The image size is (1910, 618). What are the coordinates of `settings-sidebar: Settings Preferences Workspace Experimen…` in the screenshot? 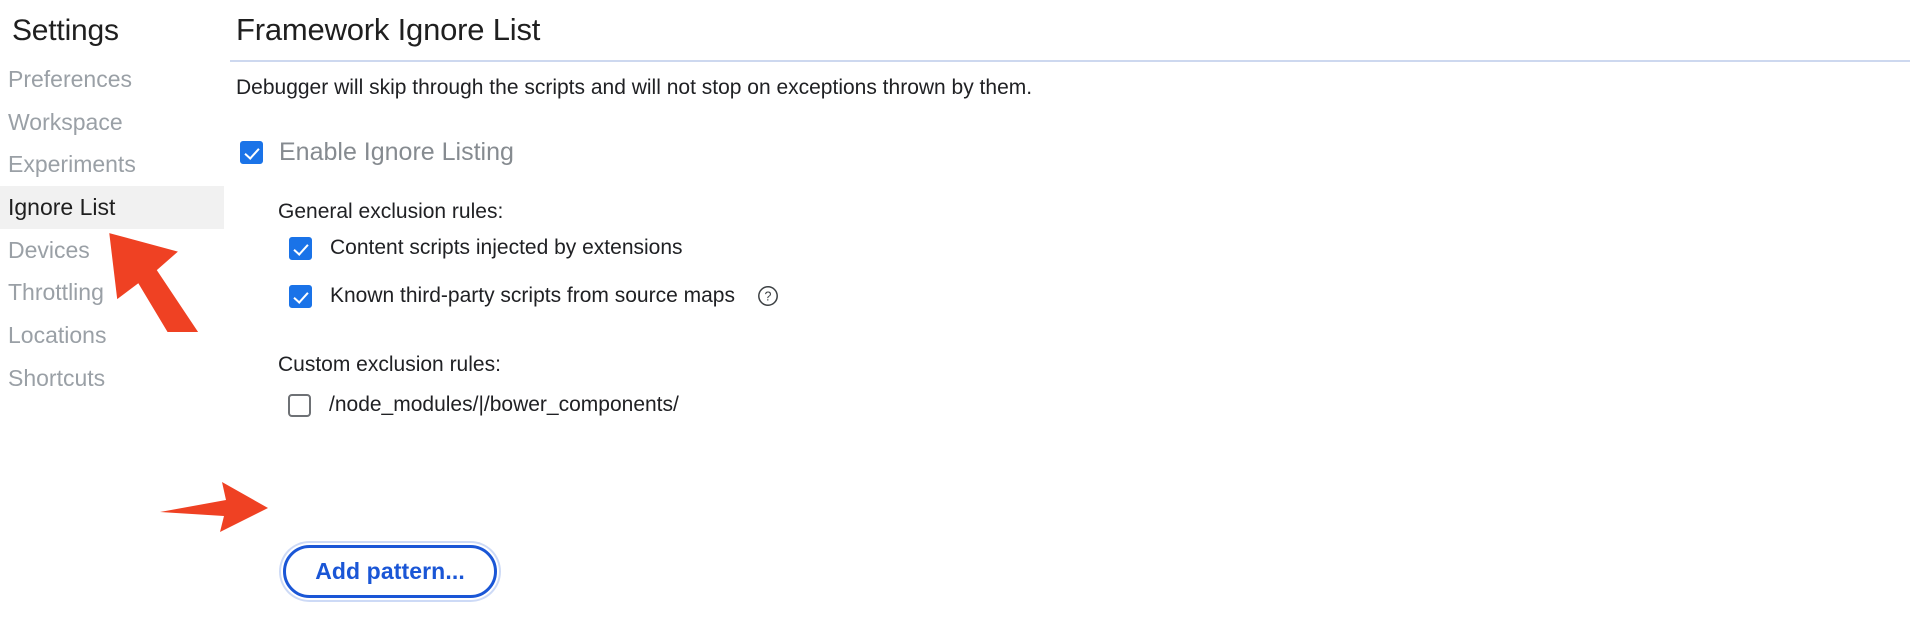 It's located at (112, 309).